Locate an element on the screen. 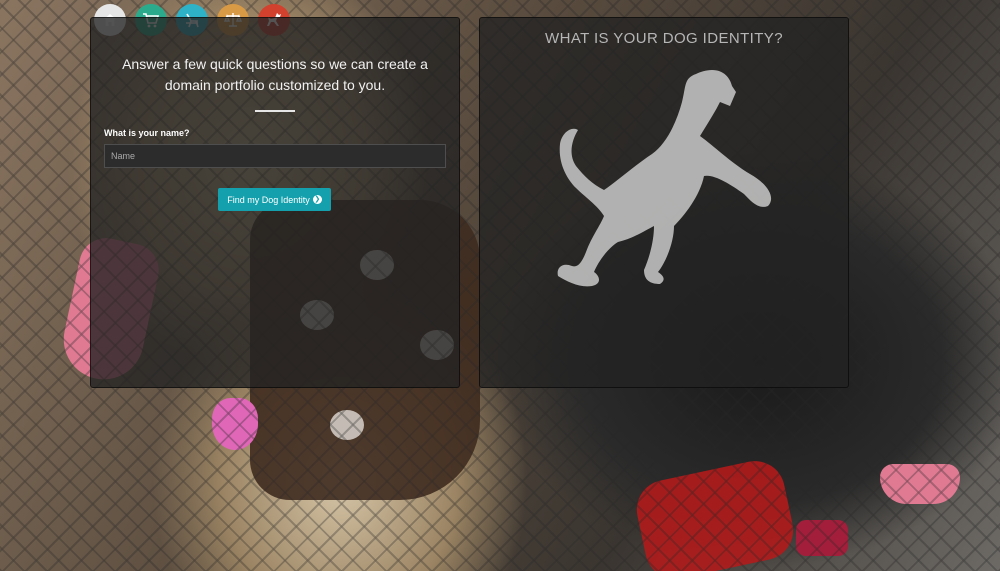 Image resolution: width=1000 pixels, height=571 pixels. name-field-label: What is your name? is located at coordinates (147, 133).